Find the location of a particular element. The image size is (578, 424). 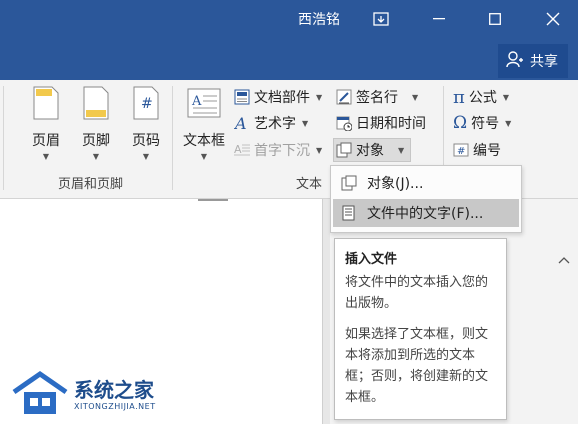

text-box-button: A 文本框 ▼ is located at coordinates (204, 126).